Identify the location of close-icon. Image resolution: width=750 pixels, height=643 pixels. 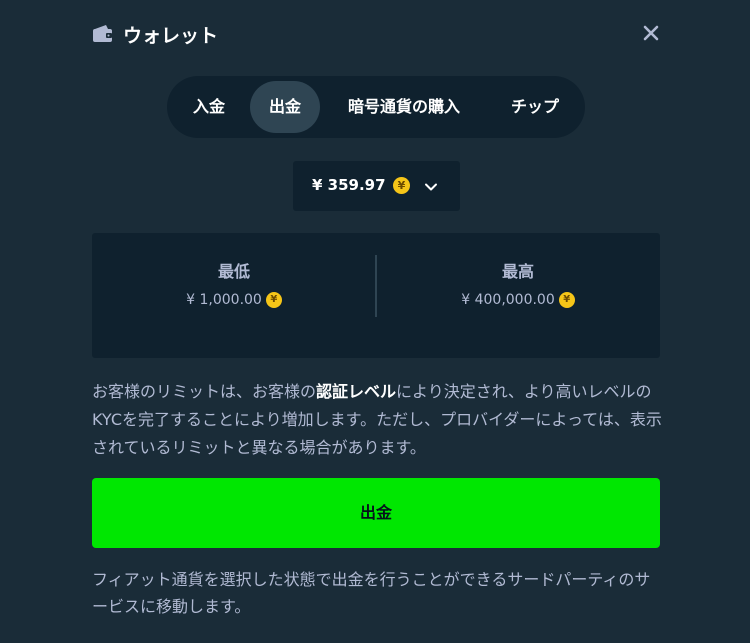
(651, 33).